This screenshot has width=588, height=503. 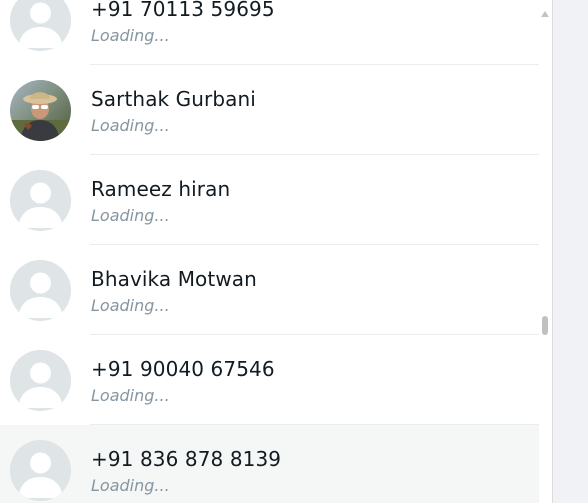 What do you see at coordinates (186, 459) in the screenshot?
I see `contact-name: +91 836 878 8139` at bounding box center [186, 459].